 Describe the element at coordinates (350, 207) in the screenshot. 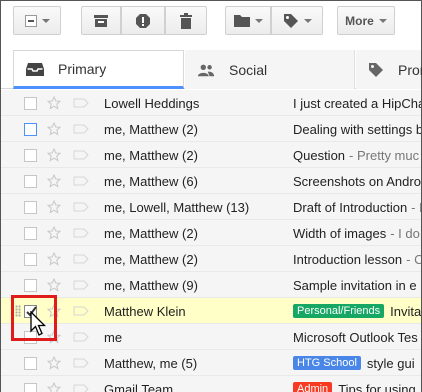

I see `email-subject: Draft of Introduction` at that location.